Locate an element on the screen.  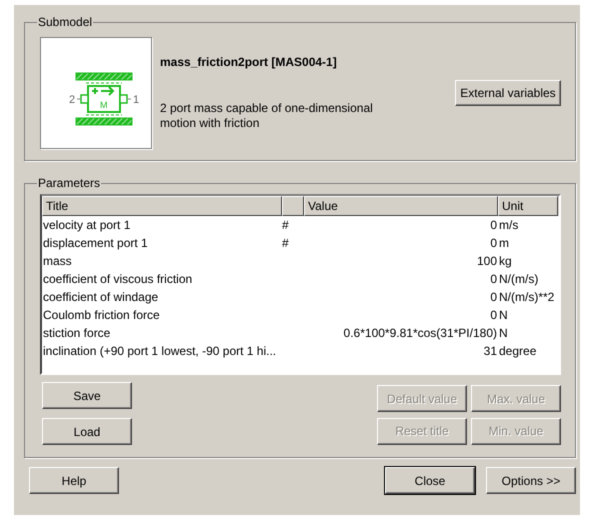
dialog-button: Save is located at coordinates (87, 395).